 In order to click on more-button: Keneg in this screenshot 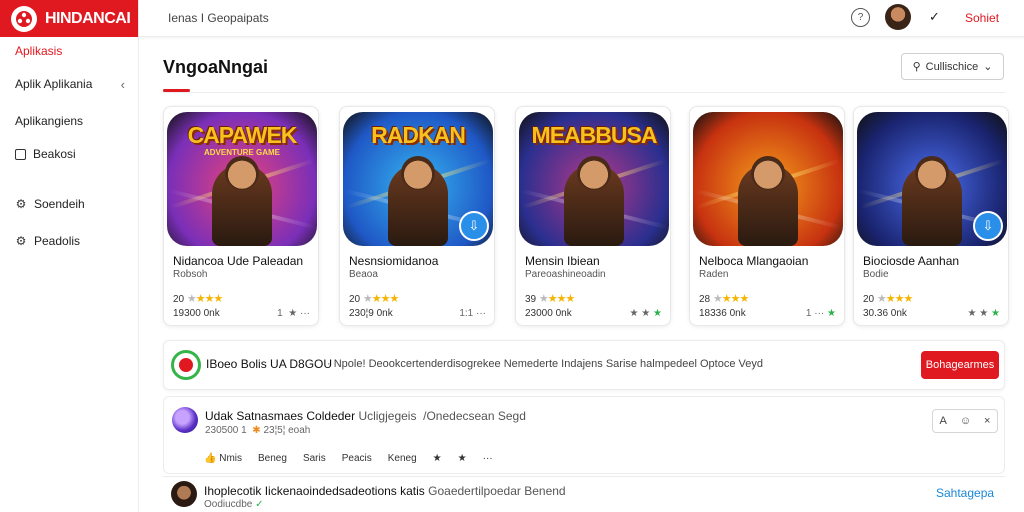, I will do `click(402, 458)`.